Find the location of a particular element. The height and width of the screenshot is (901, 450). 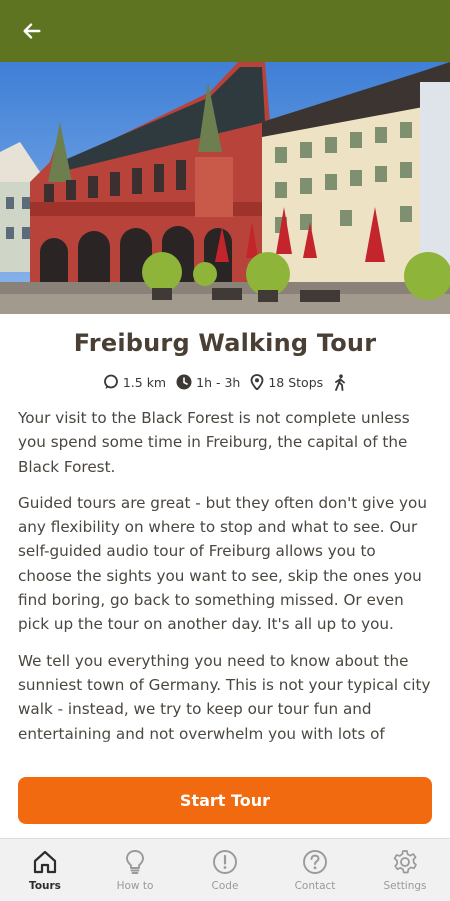

tab-settings: Settings is located at coordinates (405, 870).